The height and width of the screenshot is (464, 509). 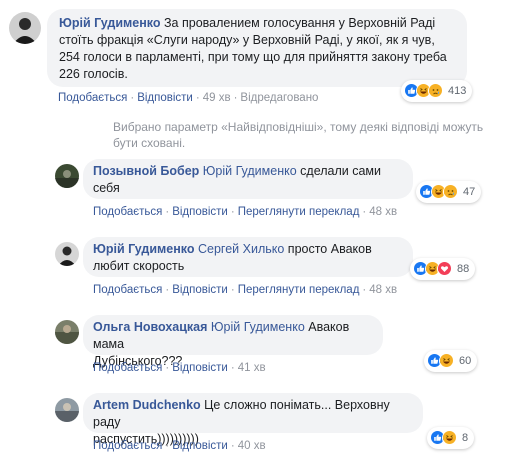 I want to click on reactions-summary: 8, so click(x=451, y=438).